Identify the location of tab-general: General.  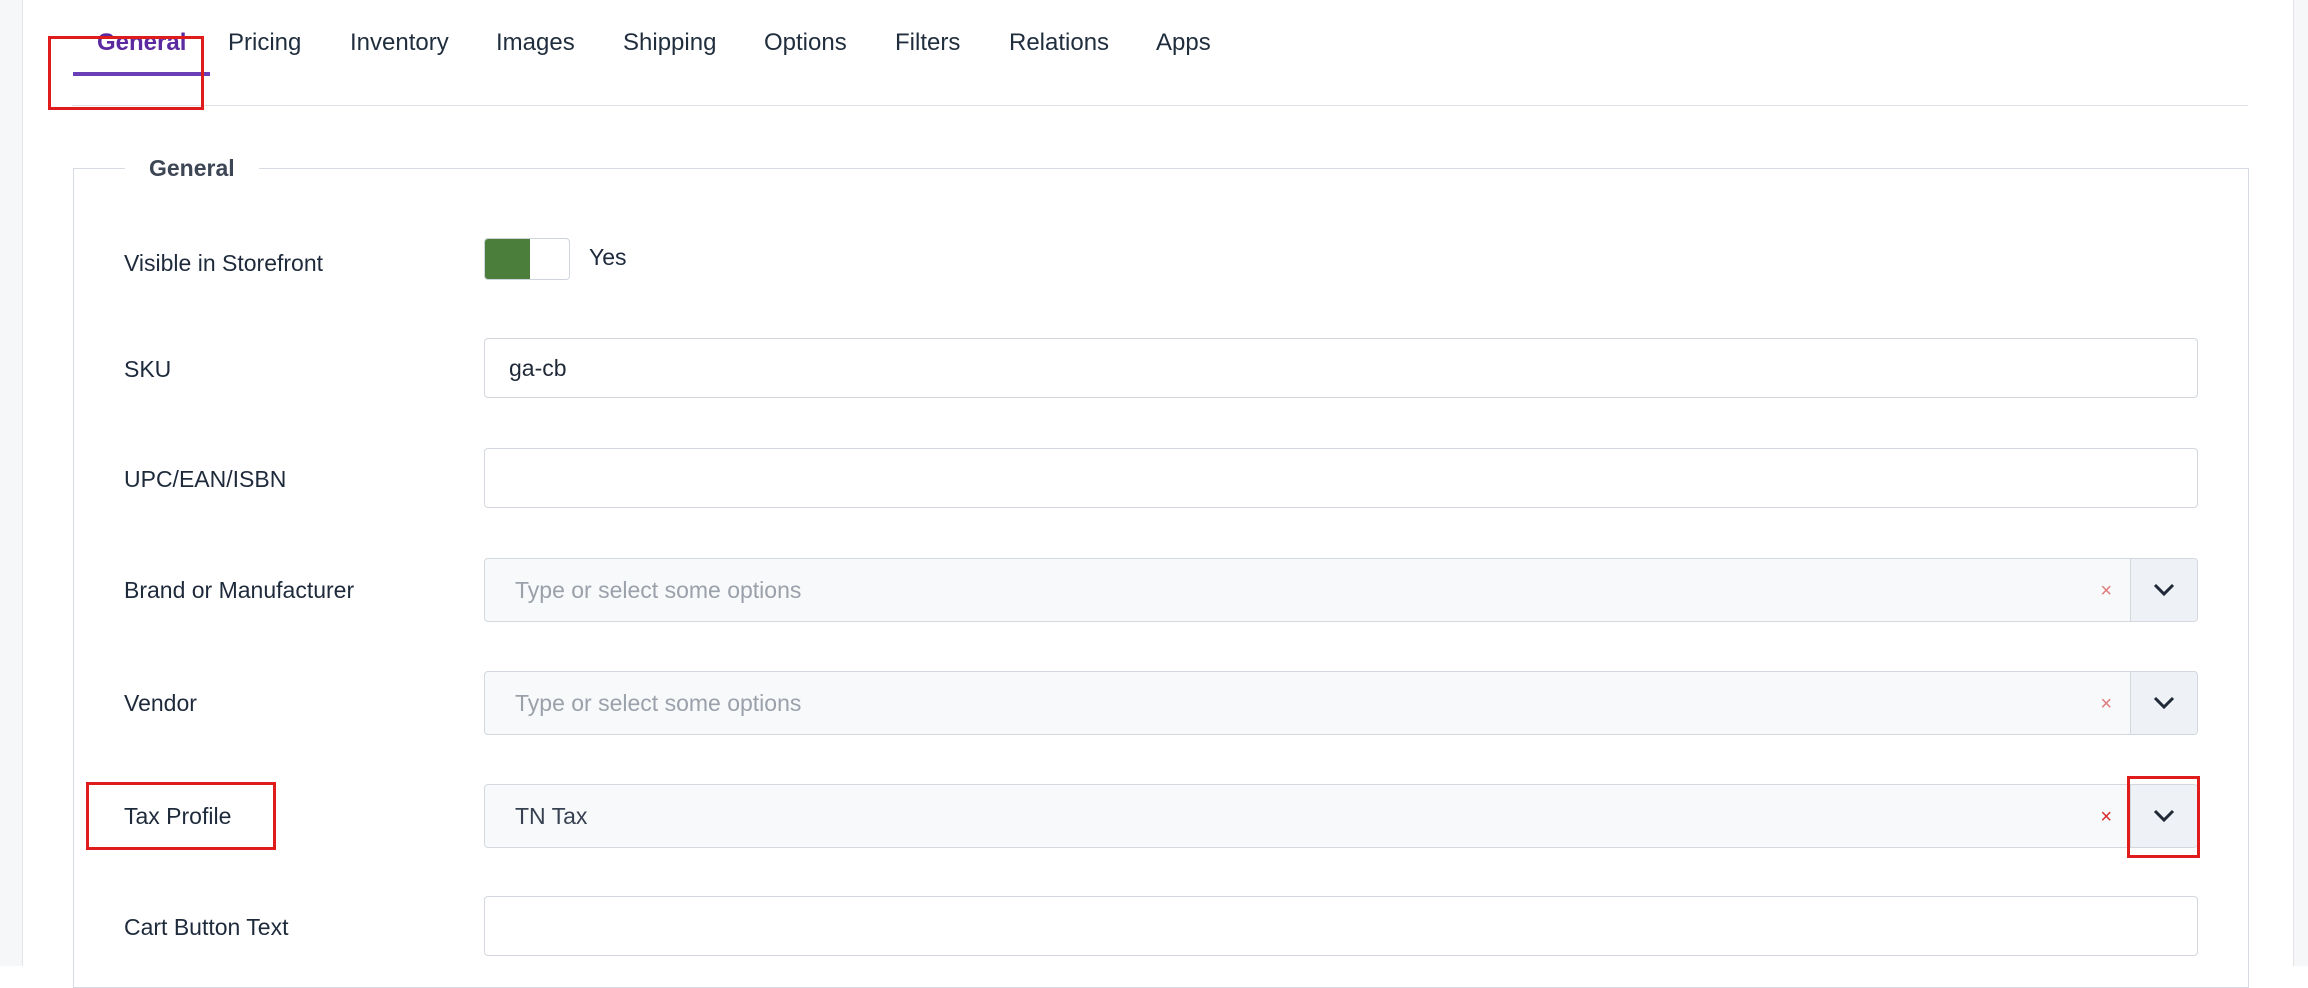
(142, 38).